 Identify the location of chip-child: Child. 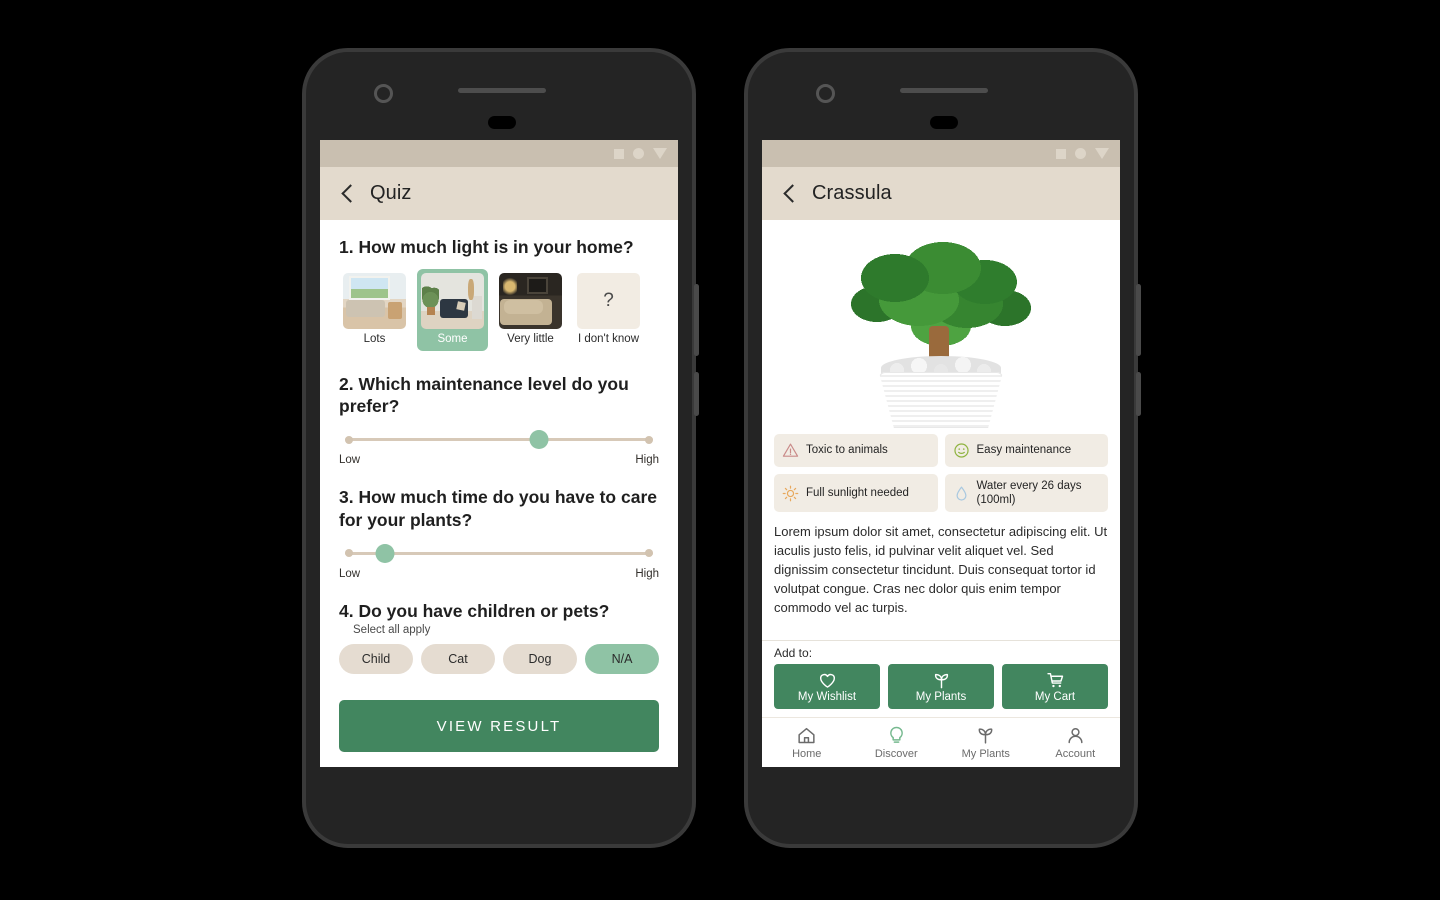
(376, 659).